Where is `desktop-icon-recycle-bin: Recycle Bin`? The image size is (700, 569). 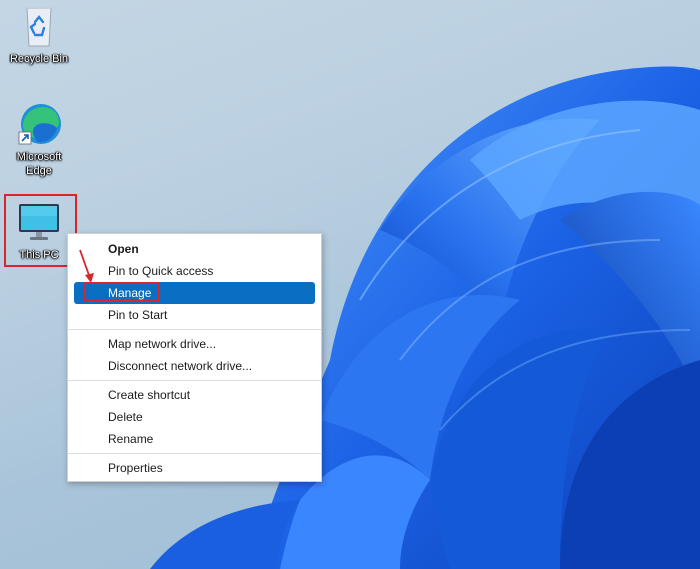
desktop-icon-recycle-bin: Recycle Bin is located at coordinates (39, 34).